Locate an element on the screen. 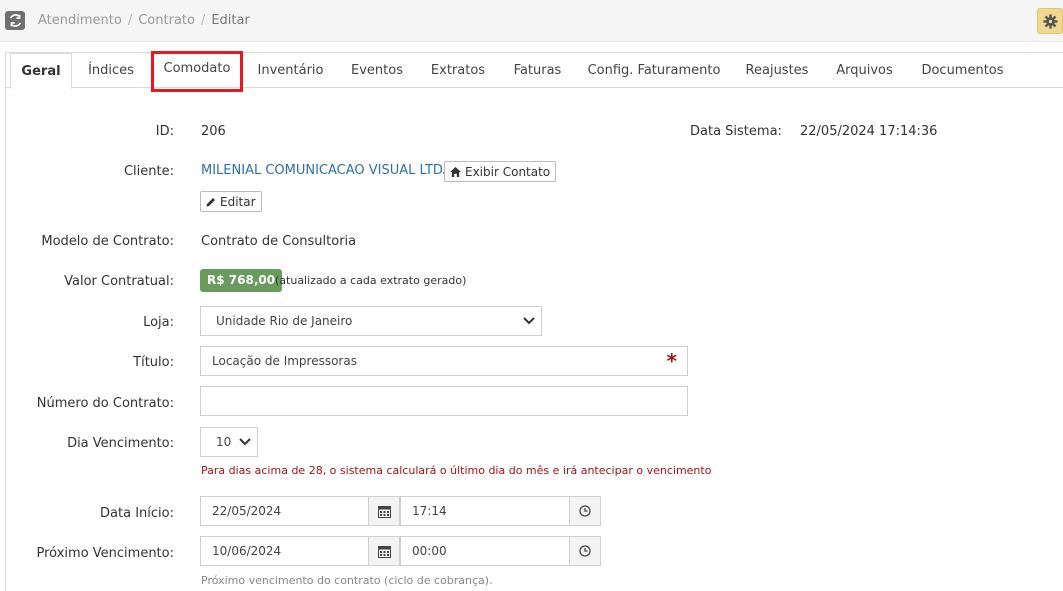 The image size is (1063, 591). tab-extratos: Extratos is located at coordinates (458, 70).